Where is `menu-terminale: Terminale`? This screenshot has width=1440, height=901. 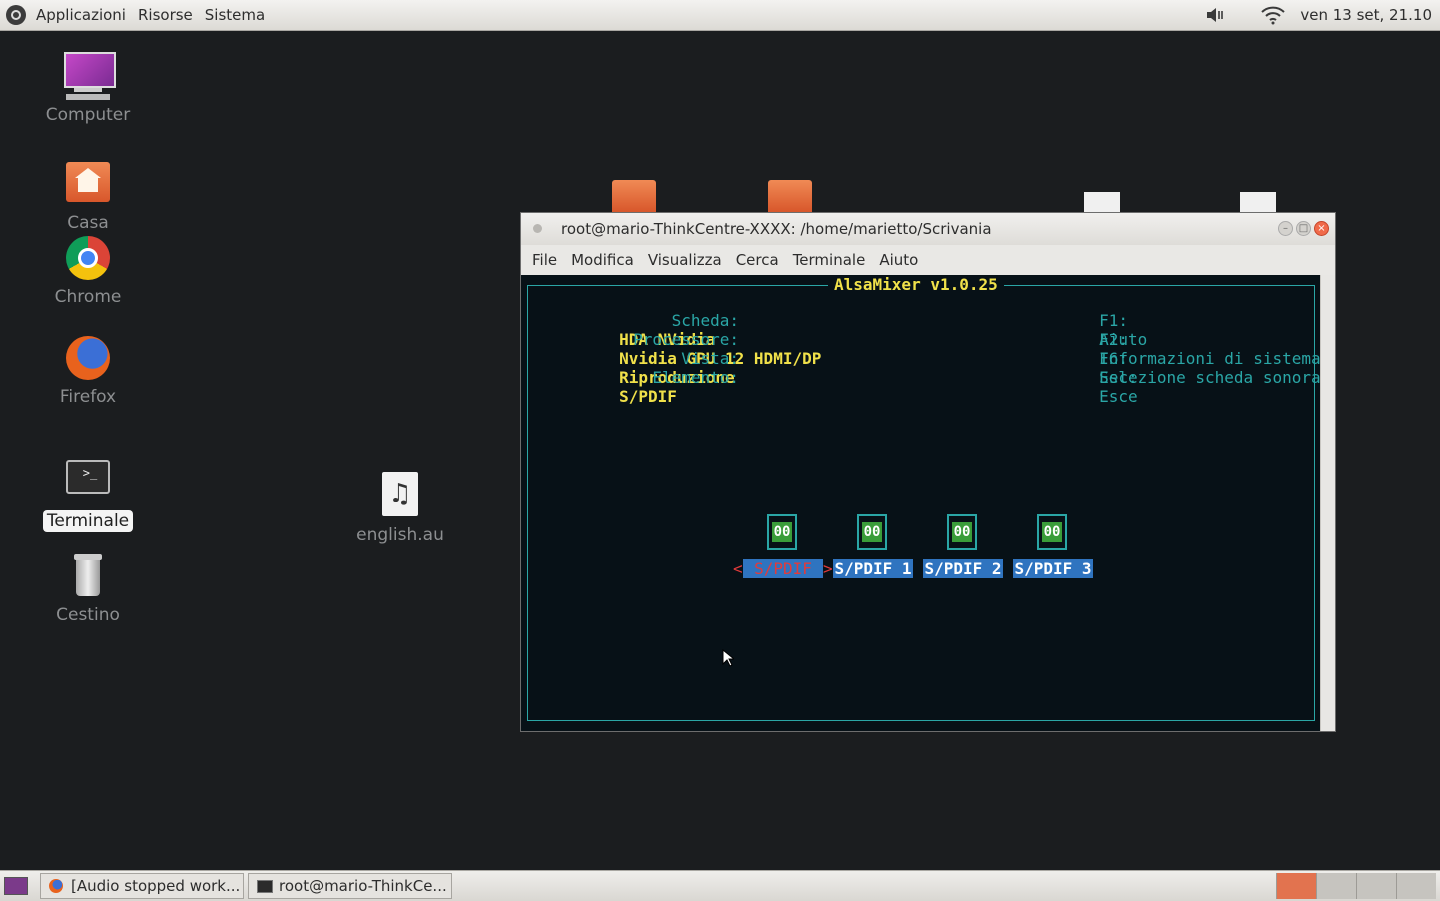 menu-terminale: Terminale is located at coordinates (829, 260).